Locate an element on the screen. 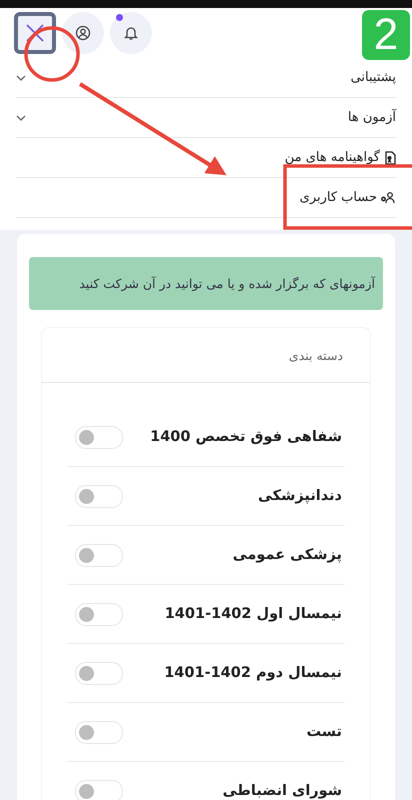  category-label: دندانپزشکی is located at coordinates (300, 496).